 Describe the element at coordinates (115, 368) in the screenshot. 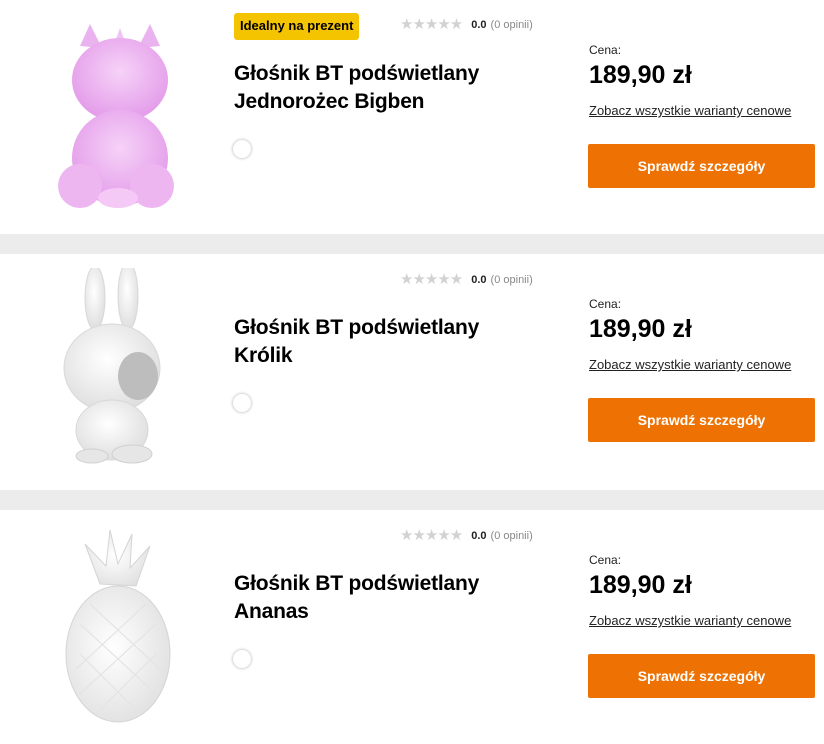

I see `product-image-rabbit` at that location.